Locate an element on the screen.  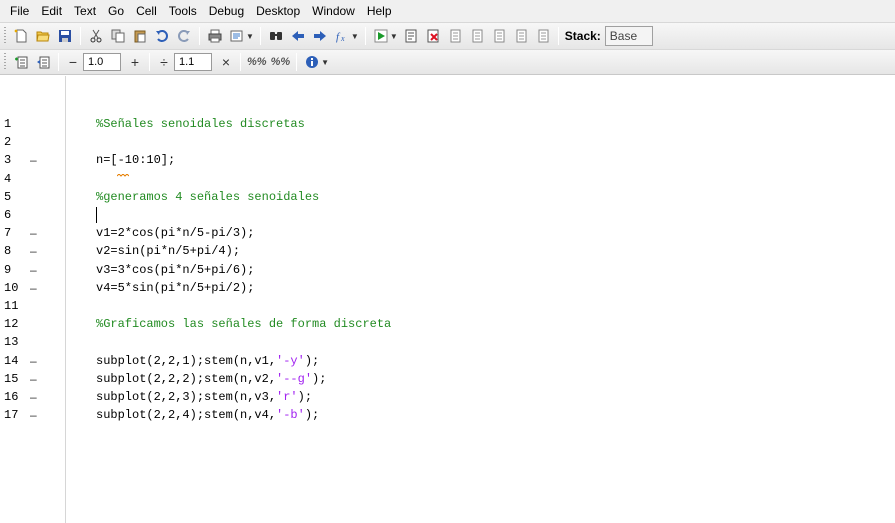
code-text: subplot(2,2,1);stem(n,v1,'-y'); is located at coordinates (207, 361).